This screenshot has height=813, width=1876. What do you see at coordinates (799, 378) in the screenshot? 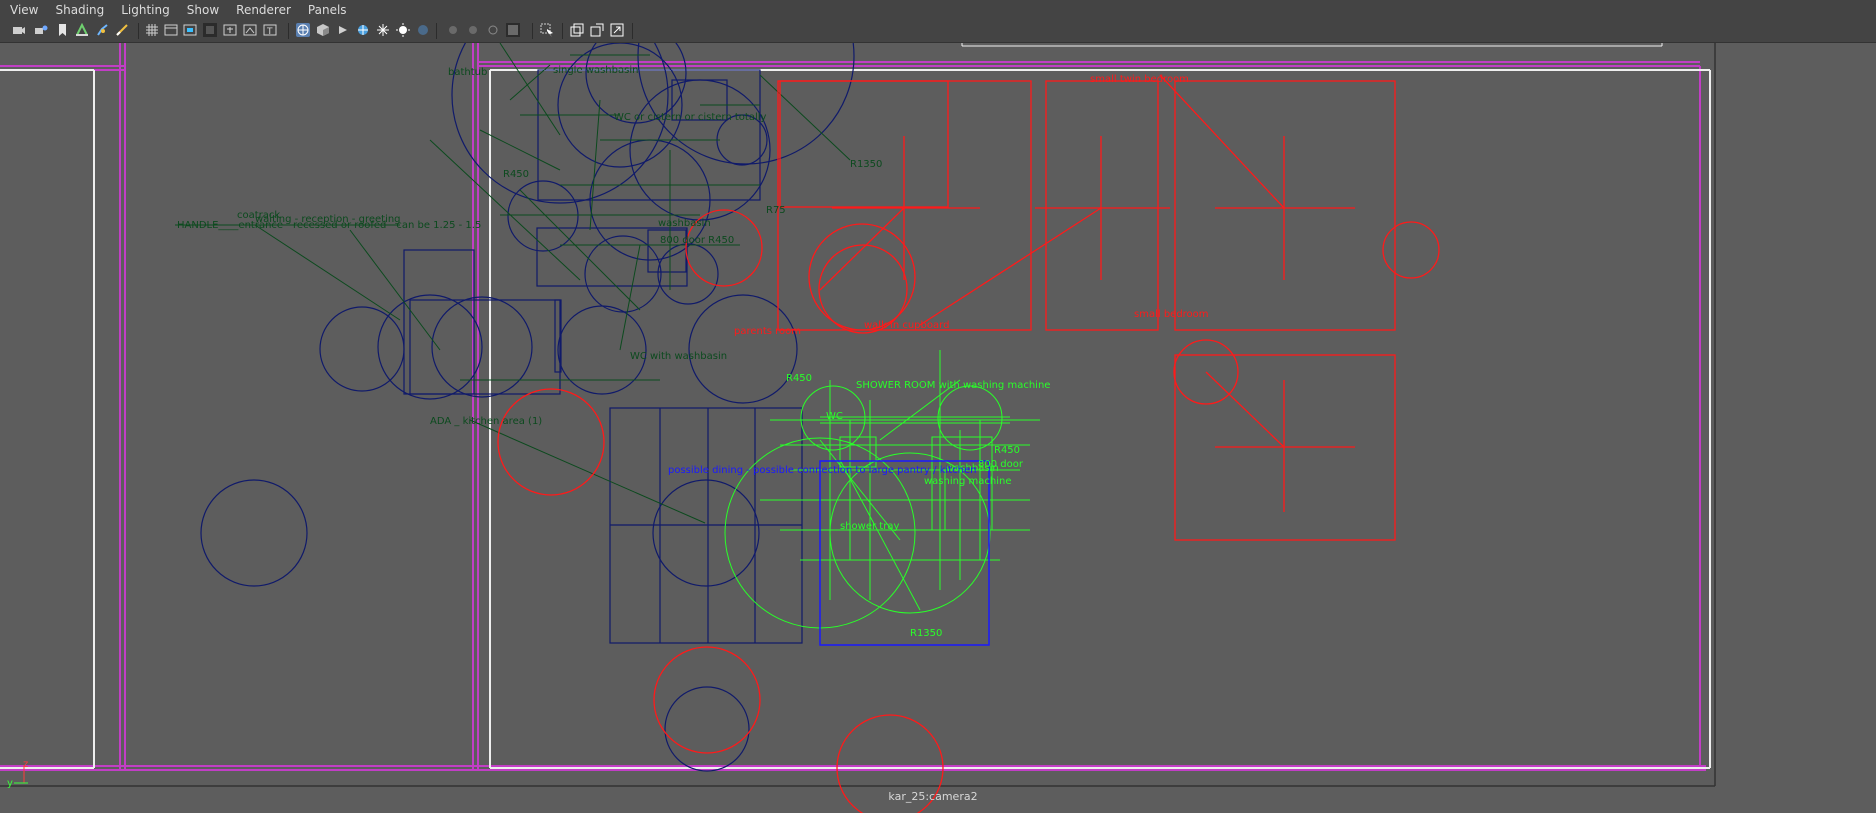
I see `label-r450-shower: R450` at bounding box center [799, 378].